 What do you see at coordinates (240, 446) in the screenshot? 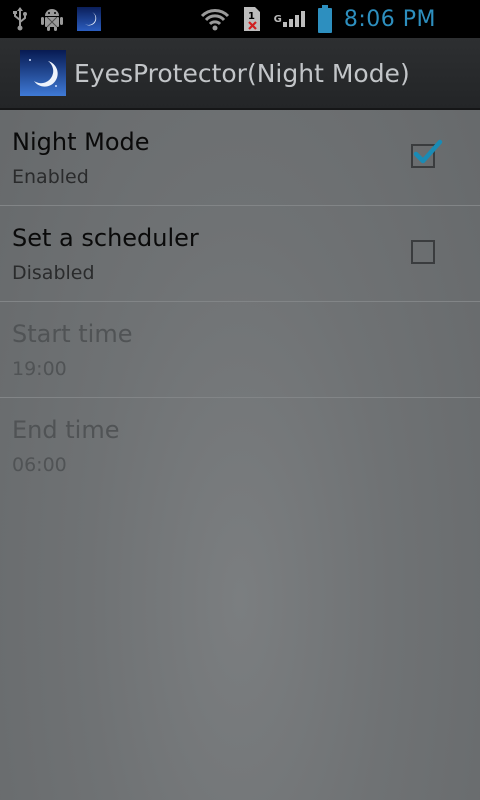
I see `pref-end-time: End time 06:00` at bounding box center [240, 446].